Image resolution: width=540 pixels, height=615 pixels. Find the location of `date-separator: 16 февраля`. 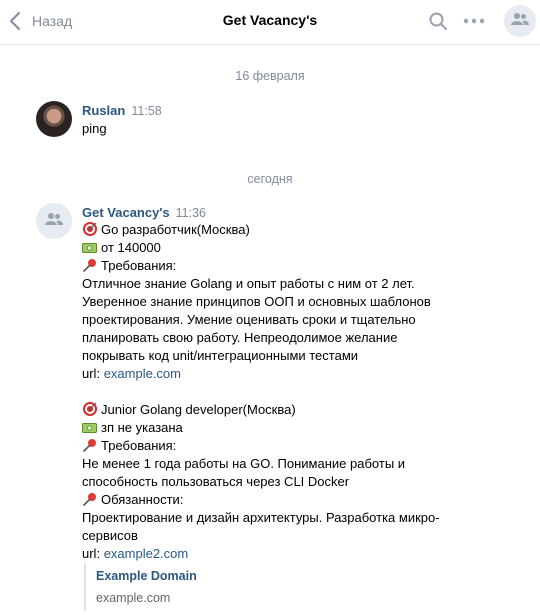

date-separator: 16 февраля is located at coordinates (270, 76).